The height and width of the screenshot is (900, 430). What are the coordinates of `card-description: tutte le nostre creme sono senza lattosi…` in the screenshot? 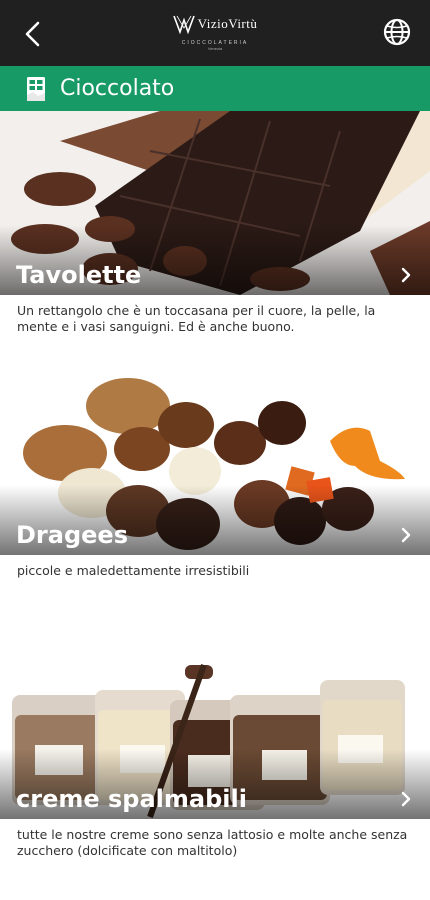 It's located at (212, 842).